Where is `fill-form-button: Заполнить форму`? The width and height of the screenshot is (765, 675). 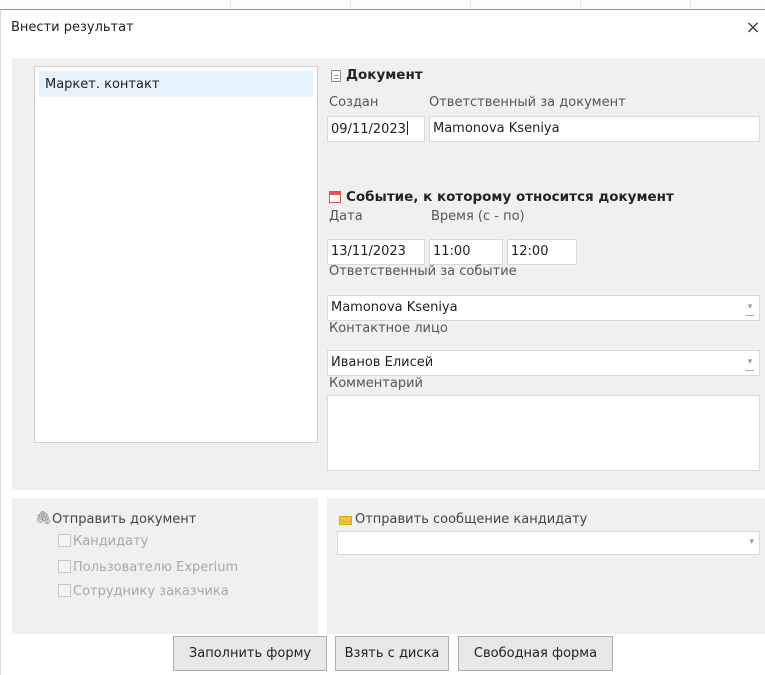 fill-form-button: Заполнить форму is located at coordinates (250, 653).